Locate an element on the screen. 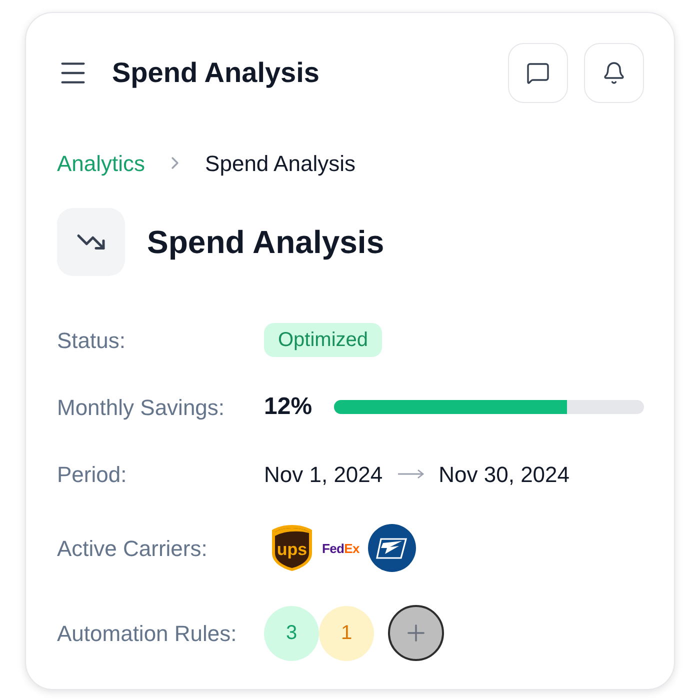 The height and width of the screenshot is (700, 700). bell-icon is located at coordinates (614, 73).